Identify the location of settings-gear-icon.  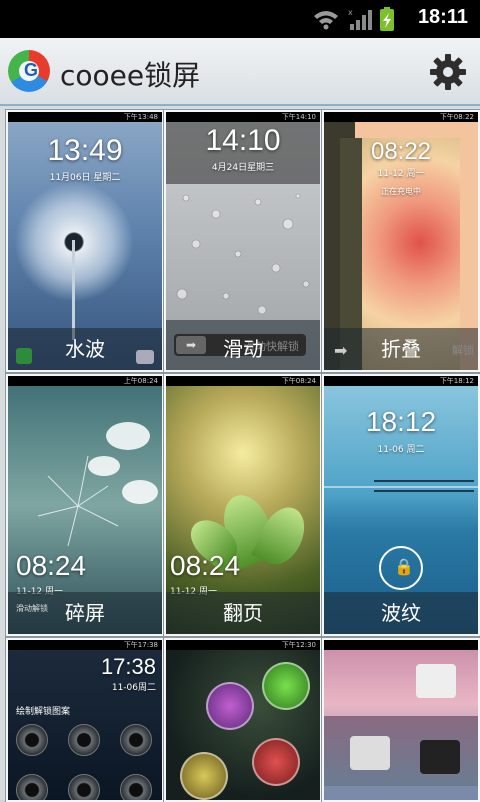
(448, 72).